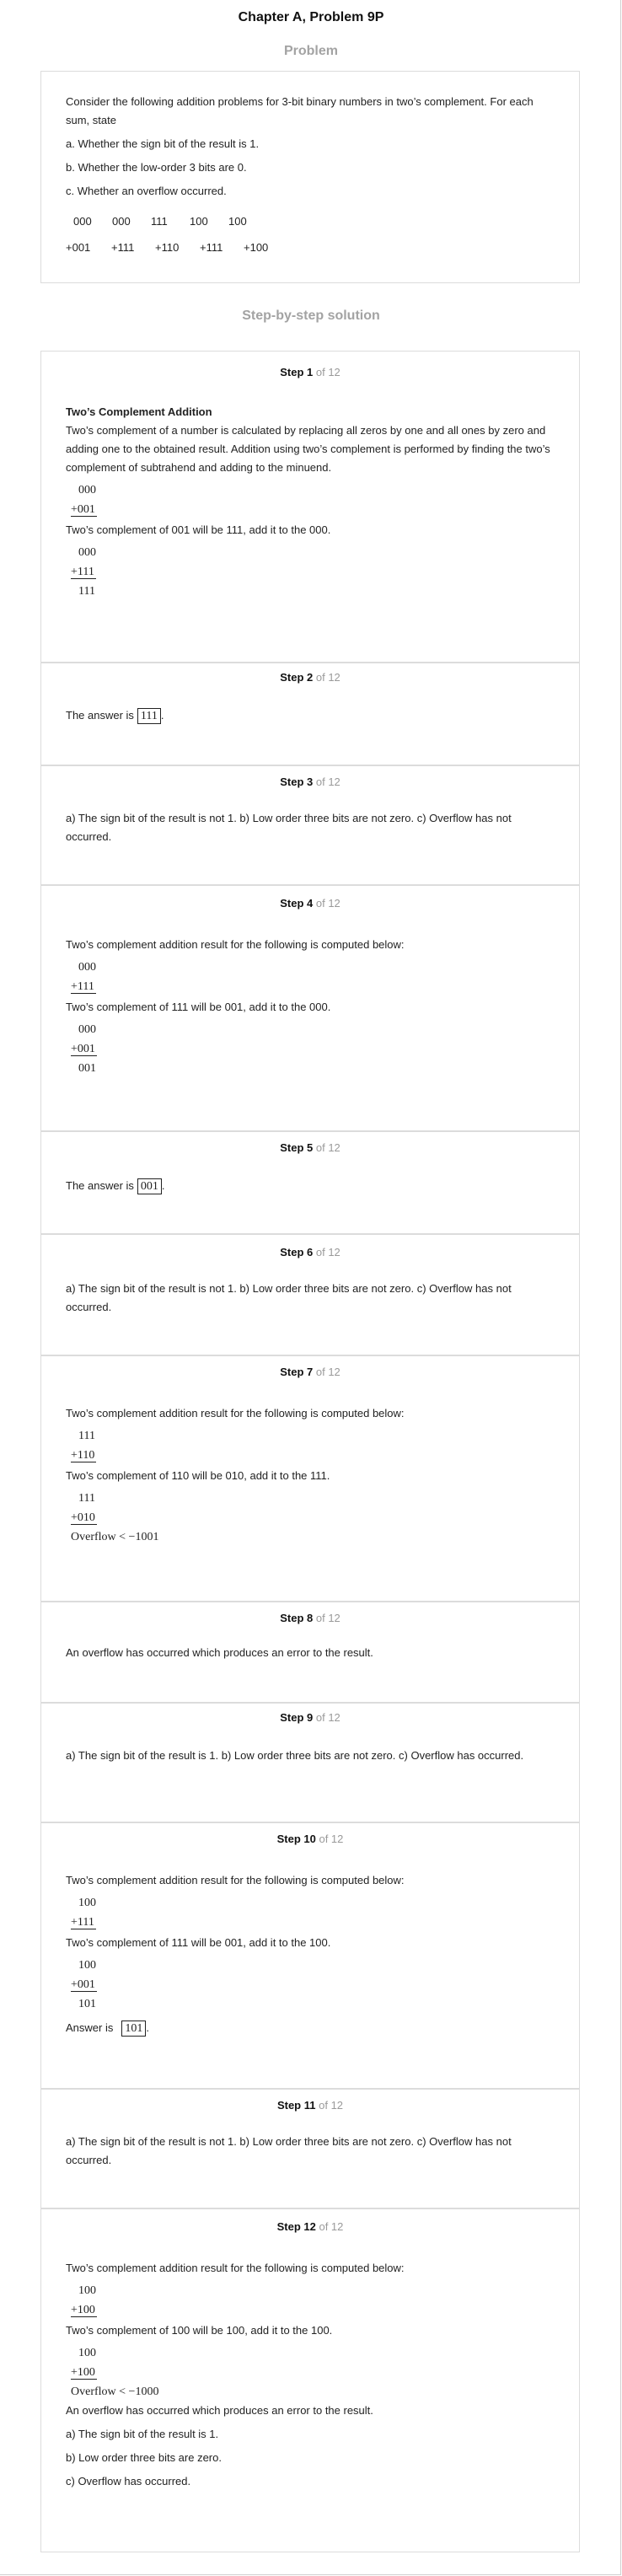 Image resolution: width=622 pixels, height=2576 pixels. Describe the element at coordinates (86, 591) in the screenshot. I see `calc-result: 111` at that location.